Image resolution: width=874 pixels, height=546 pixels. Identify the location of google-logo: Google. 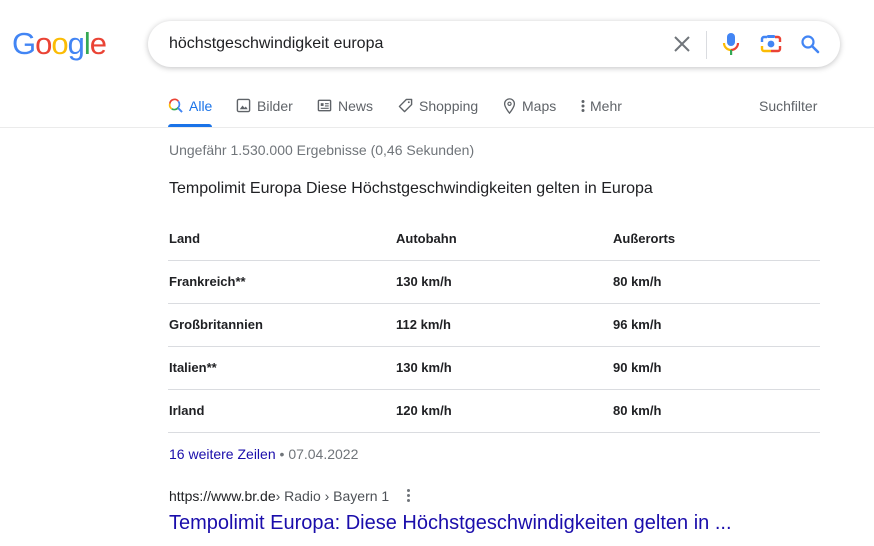
(59, 44).